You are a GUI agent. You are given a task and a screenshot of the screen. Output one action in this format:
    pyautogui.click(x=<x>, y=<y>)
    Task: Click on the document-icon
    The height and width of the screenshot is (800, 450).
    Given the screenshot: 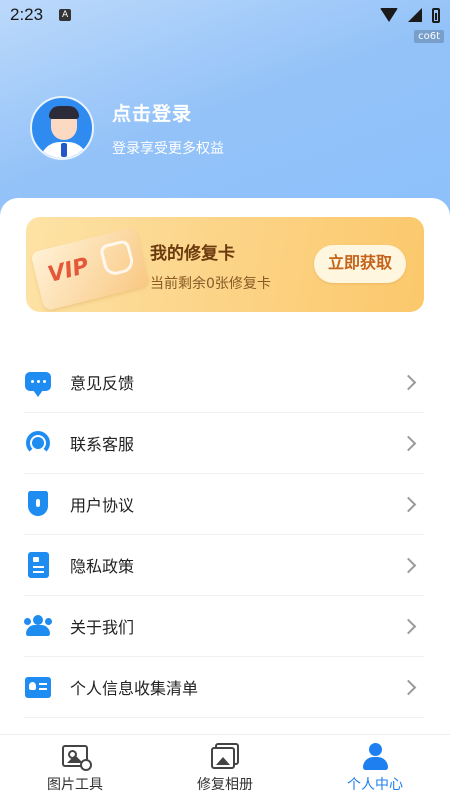 What is the action you would take?
    pyautogui.click(x=38, y=565)
    